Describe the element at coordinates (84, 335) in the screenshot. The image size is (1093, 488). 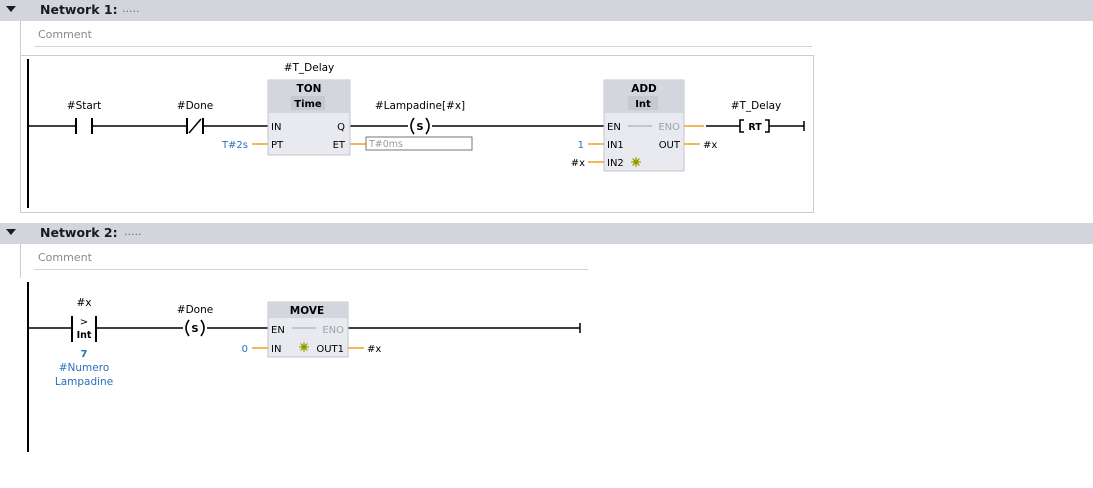
I see `compare-datatype: Int` at that location.